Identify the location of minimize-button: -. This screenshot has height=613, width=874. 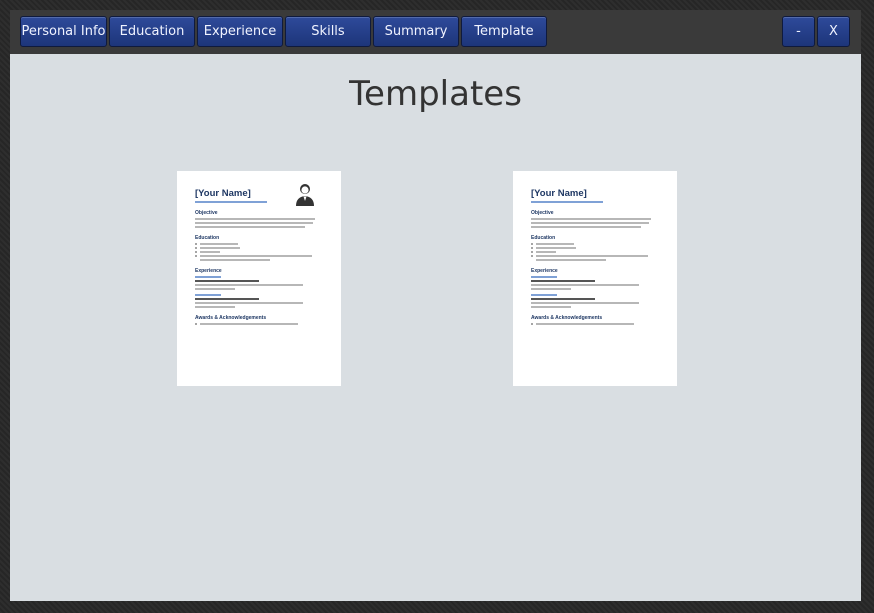
(798, 31).